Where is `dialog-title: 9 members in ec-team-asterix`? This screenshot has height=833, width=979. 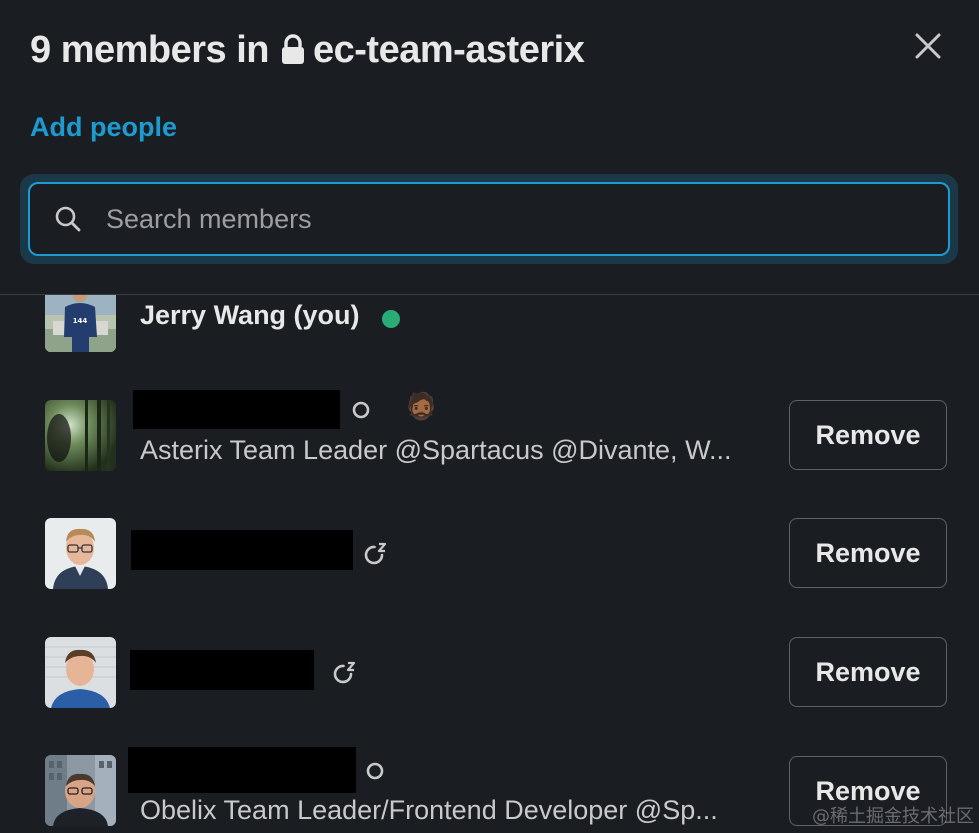
dialog-title: 9 members in ec-team-asterix is located at coordinates (307, 50).